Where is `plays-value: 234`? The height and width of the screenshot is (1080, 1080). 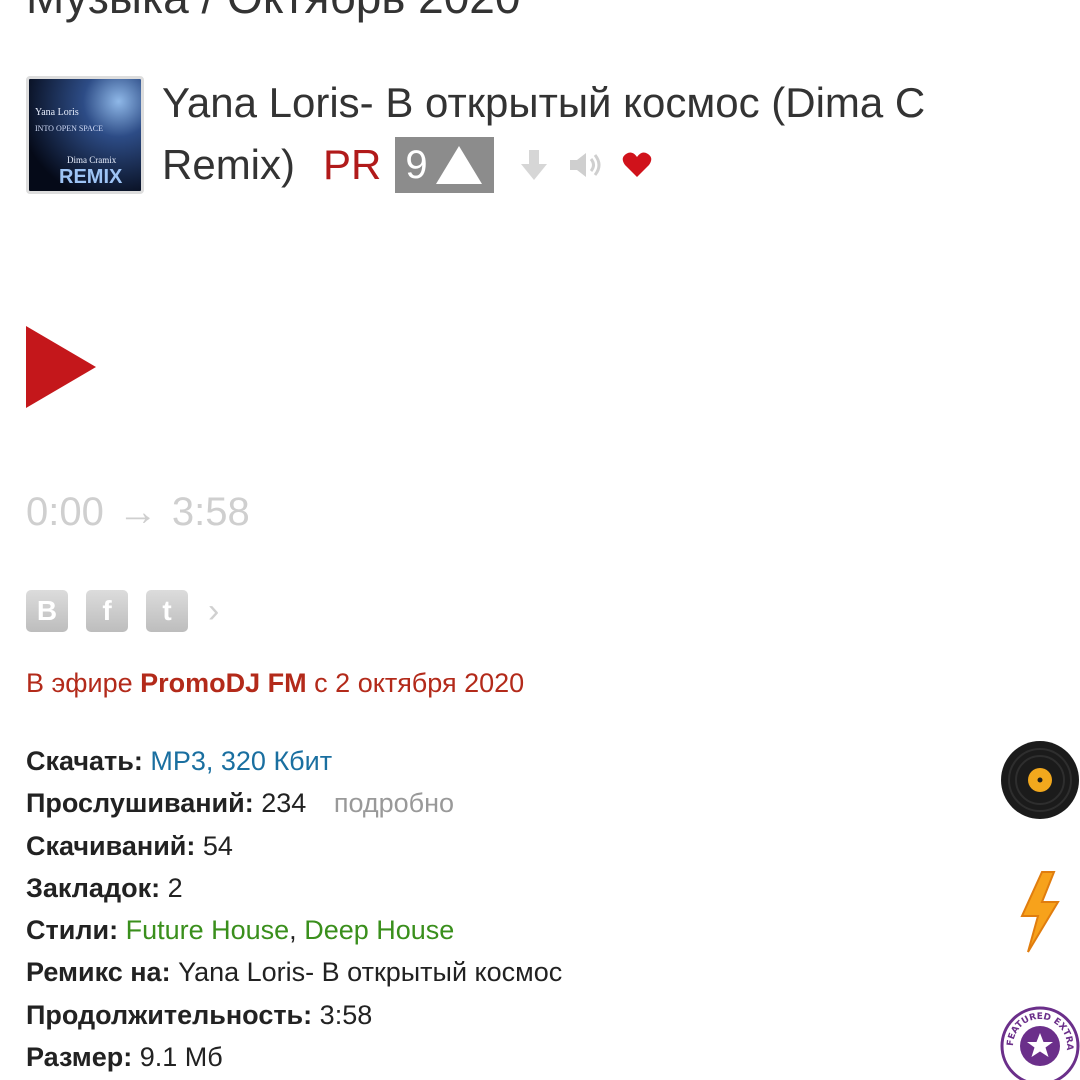 plays-value: 234 is located at coordinates (284, 803).